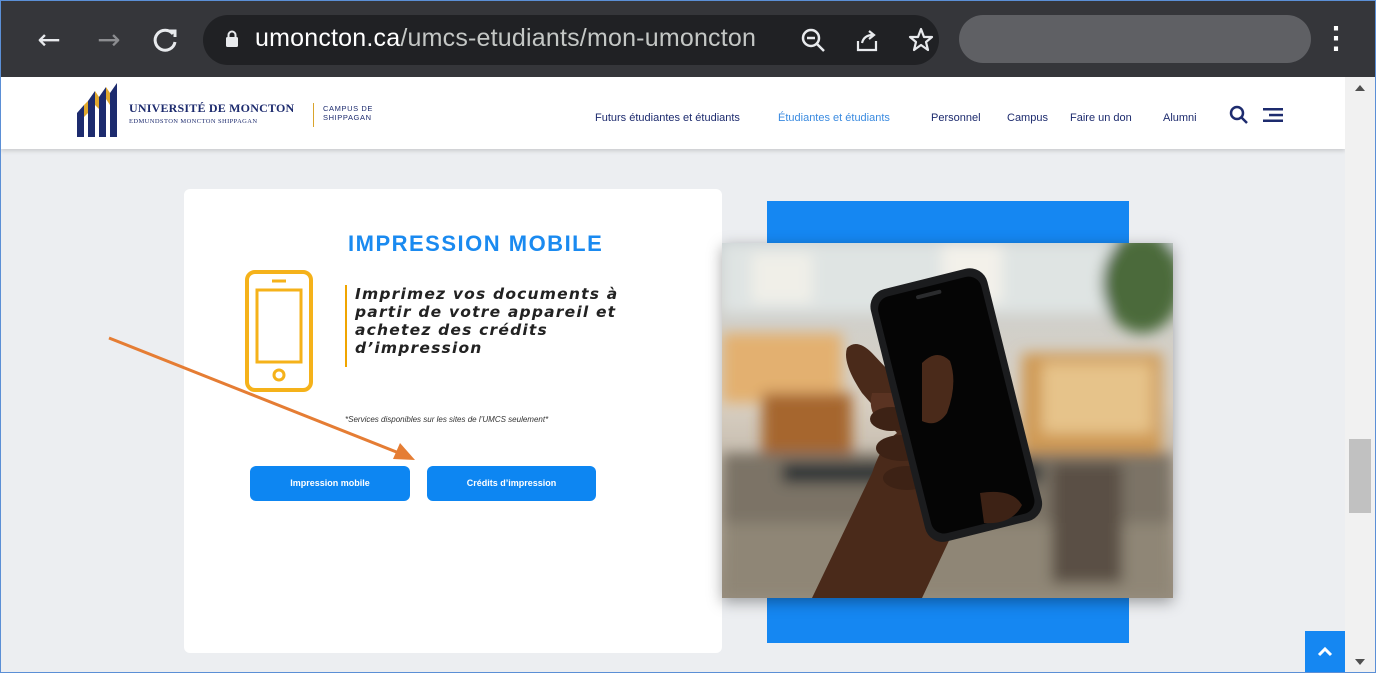 This screenshot has width=1376, height=673. I want to click on logo-campus-line-2: SHIPPAGAN, so click(347, 117).